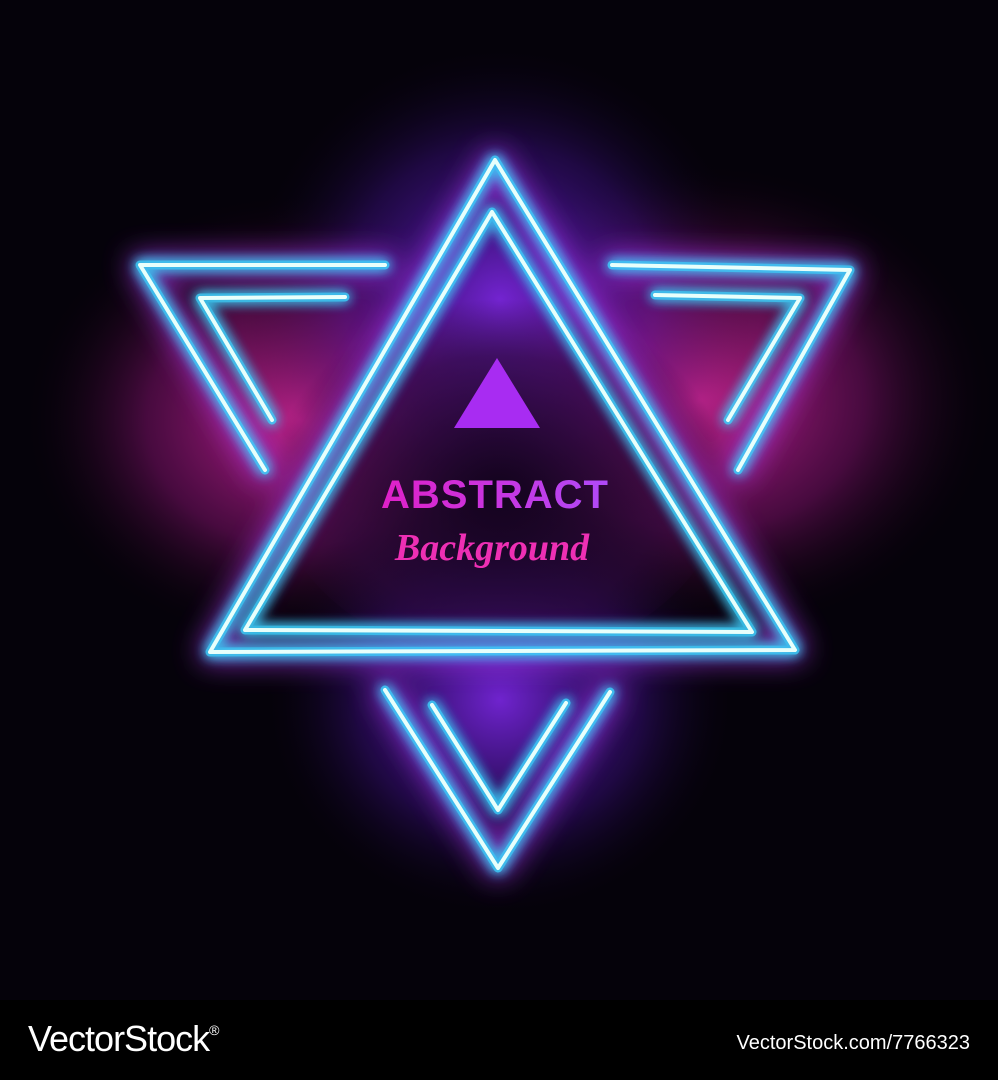 This screenshot has height=1080, width=998. I want to click on image-id-label: VectorStock.com/7766323, so click(853, 1043).